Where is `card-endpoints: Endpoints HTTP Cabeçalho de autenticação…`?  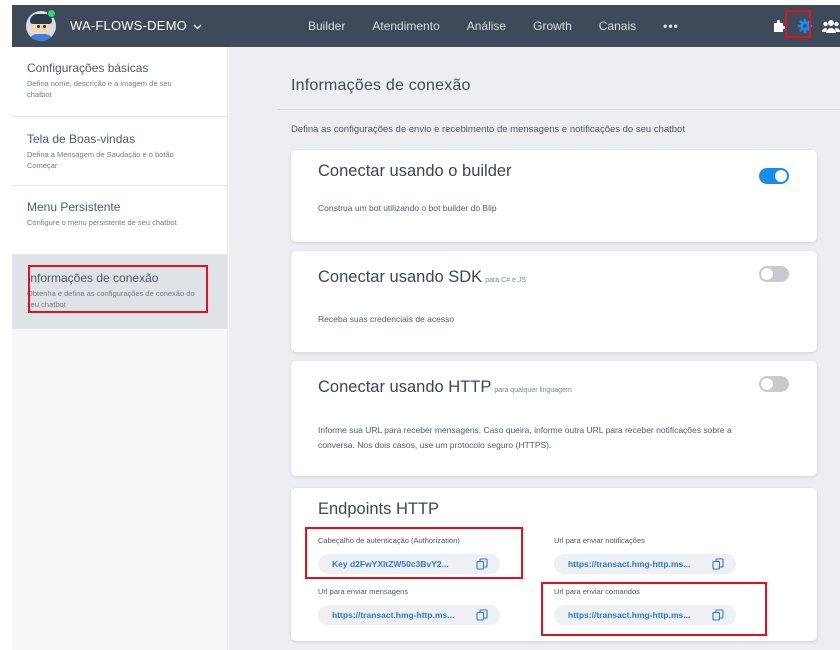 card-endpoints: Endpoints HTTP Cabeçalho de autenticação… is located at coordinates (554, 564).